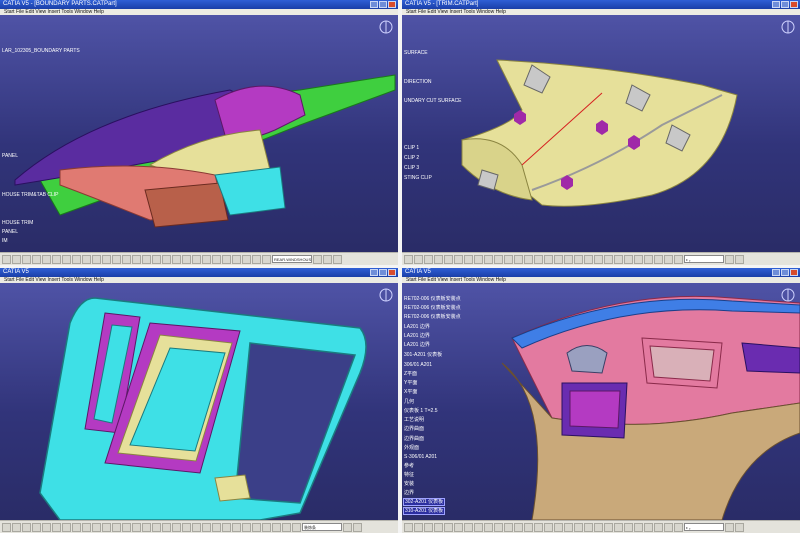 Image resolution: width=800 pixels, height=533 pixels. I want to click on tree-node: DIRECTION, so click(418, 82).